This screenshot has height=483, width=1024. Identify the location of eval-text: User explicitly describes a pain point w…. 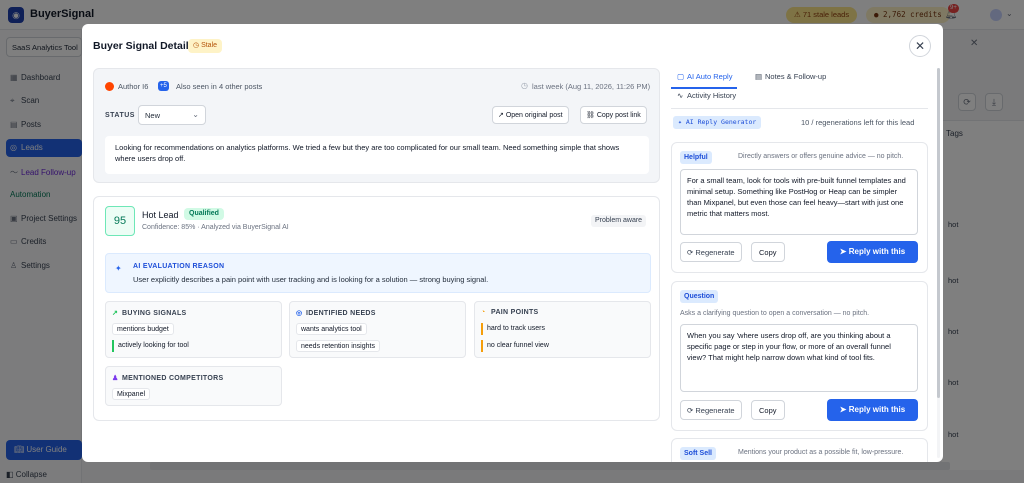
(311, 279).